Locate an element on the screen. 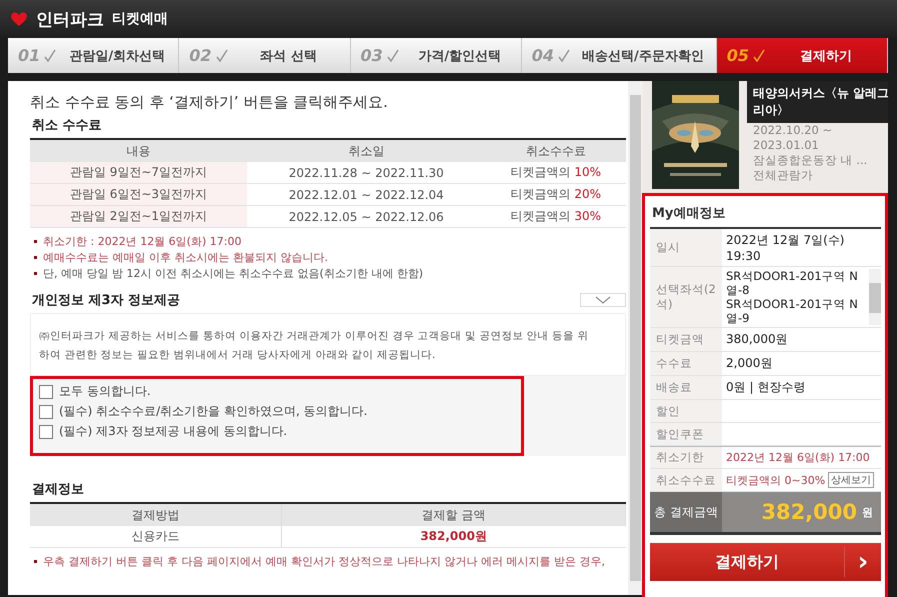 This screenshot has width=897, height=597. section-title: 개인정보 제3자 정보제공 is located at coordinates (106, 300).